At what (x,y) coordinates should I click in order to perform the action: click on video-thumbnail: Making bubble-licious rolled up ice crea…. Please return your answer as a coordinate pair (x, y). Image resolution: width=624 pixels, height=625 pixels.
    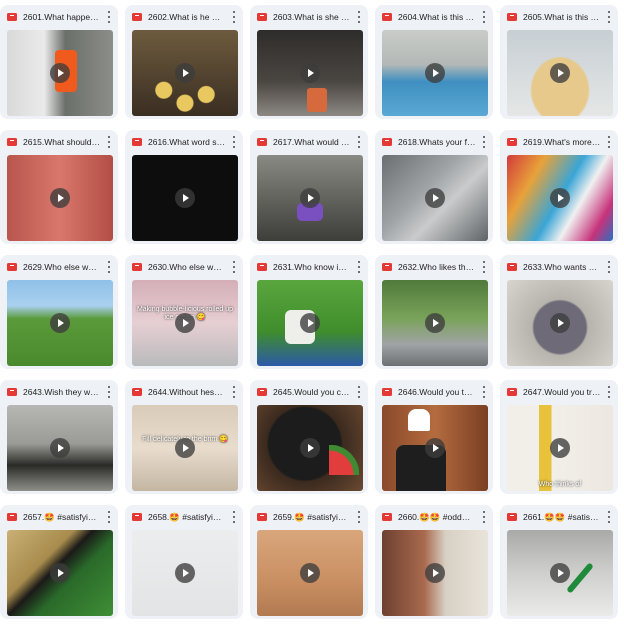
    Looking at the image, I should click on (185, 323).